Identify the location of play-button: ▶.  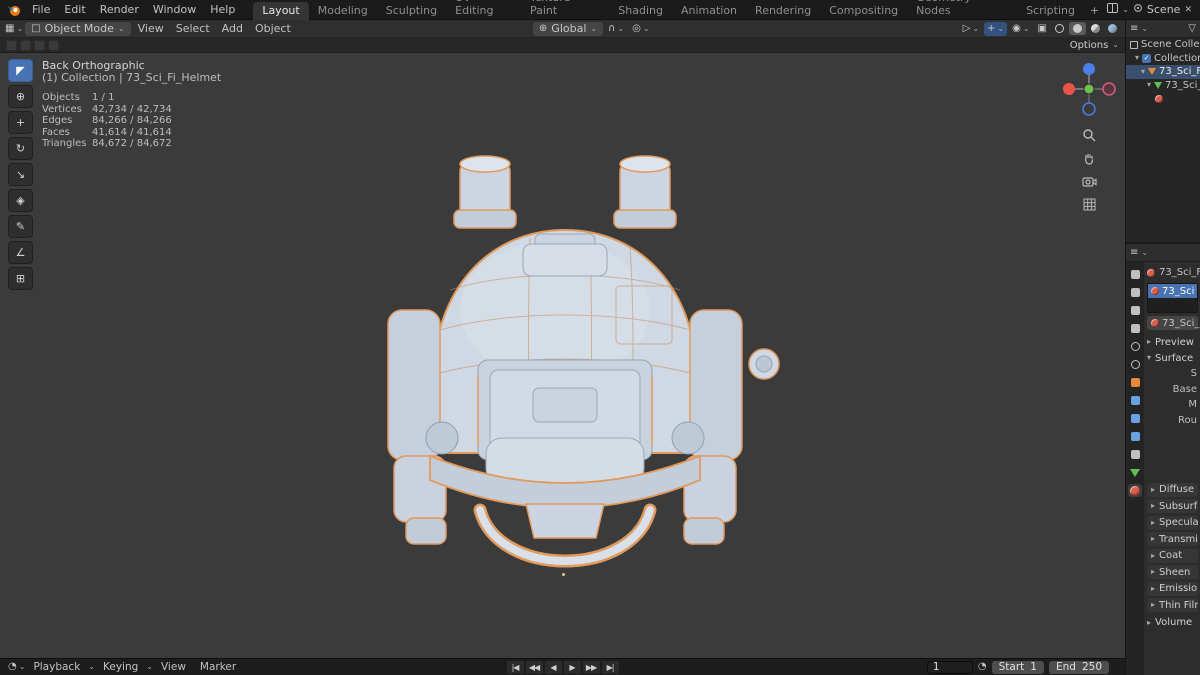
(572, 667).